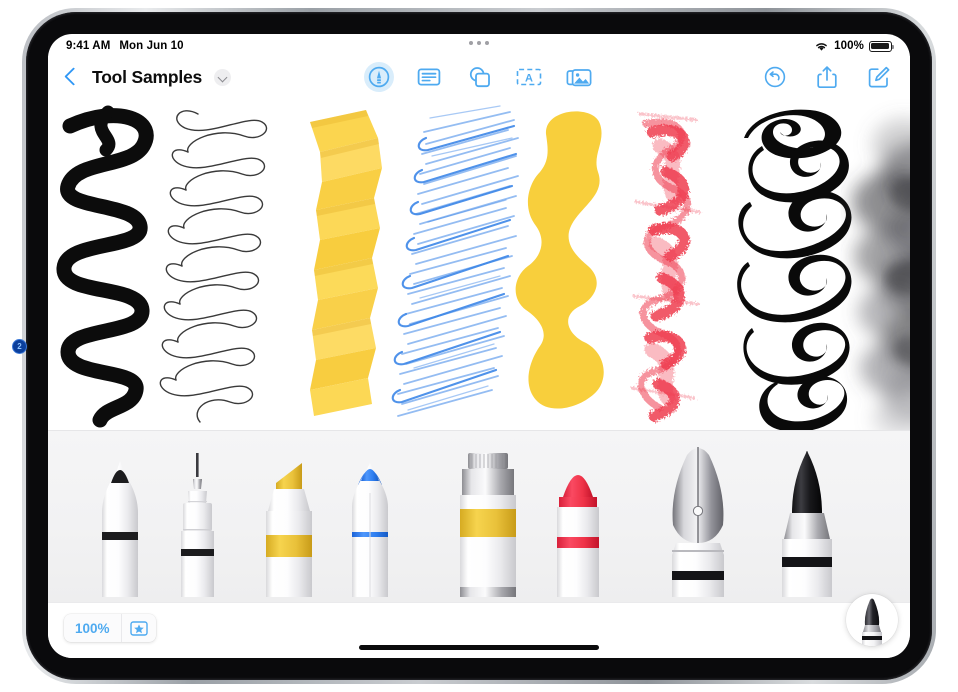  What do you see at coordinates (370, 530) in the screenshot?
I see `tool-marker` at bounding box center [370, 530].